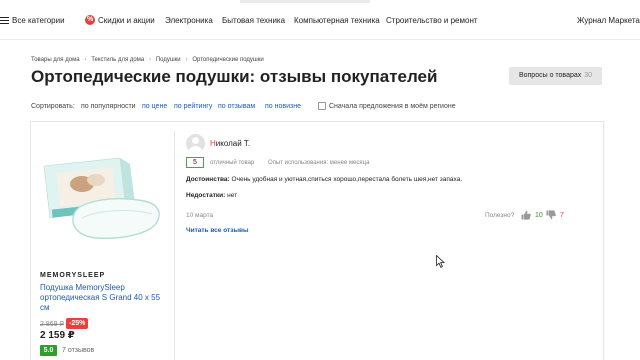  Describe the element at coordinates (154, 106) in the screenshot. I see `sort-price: по цене` at that location.